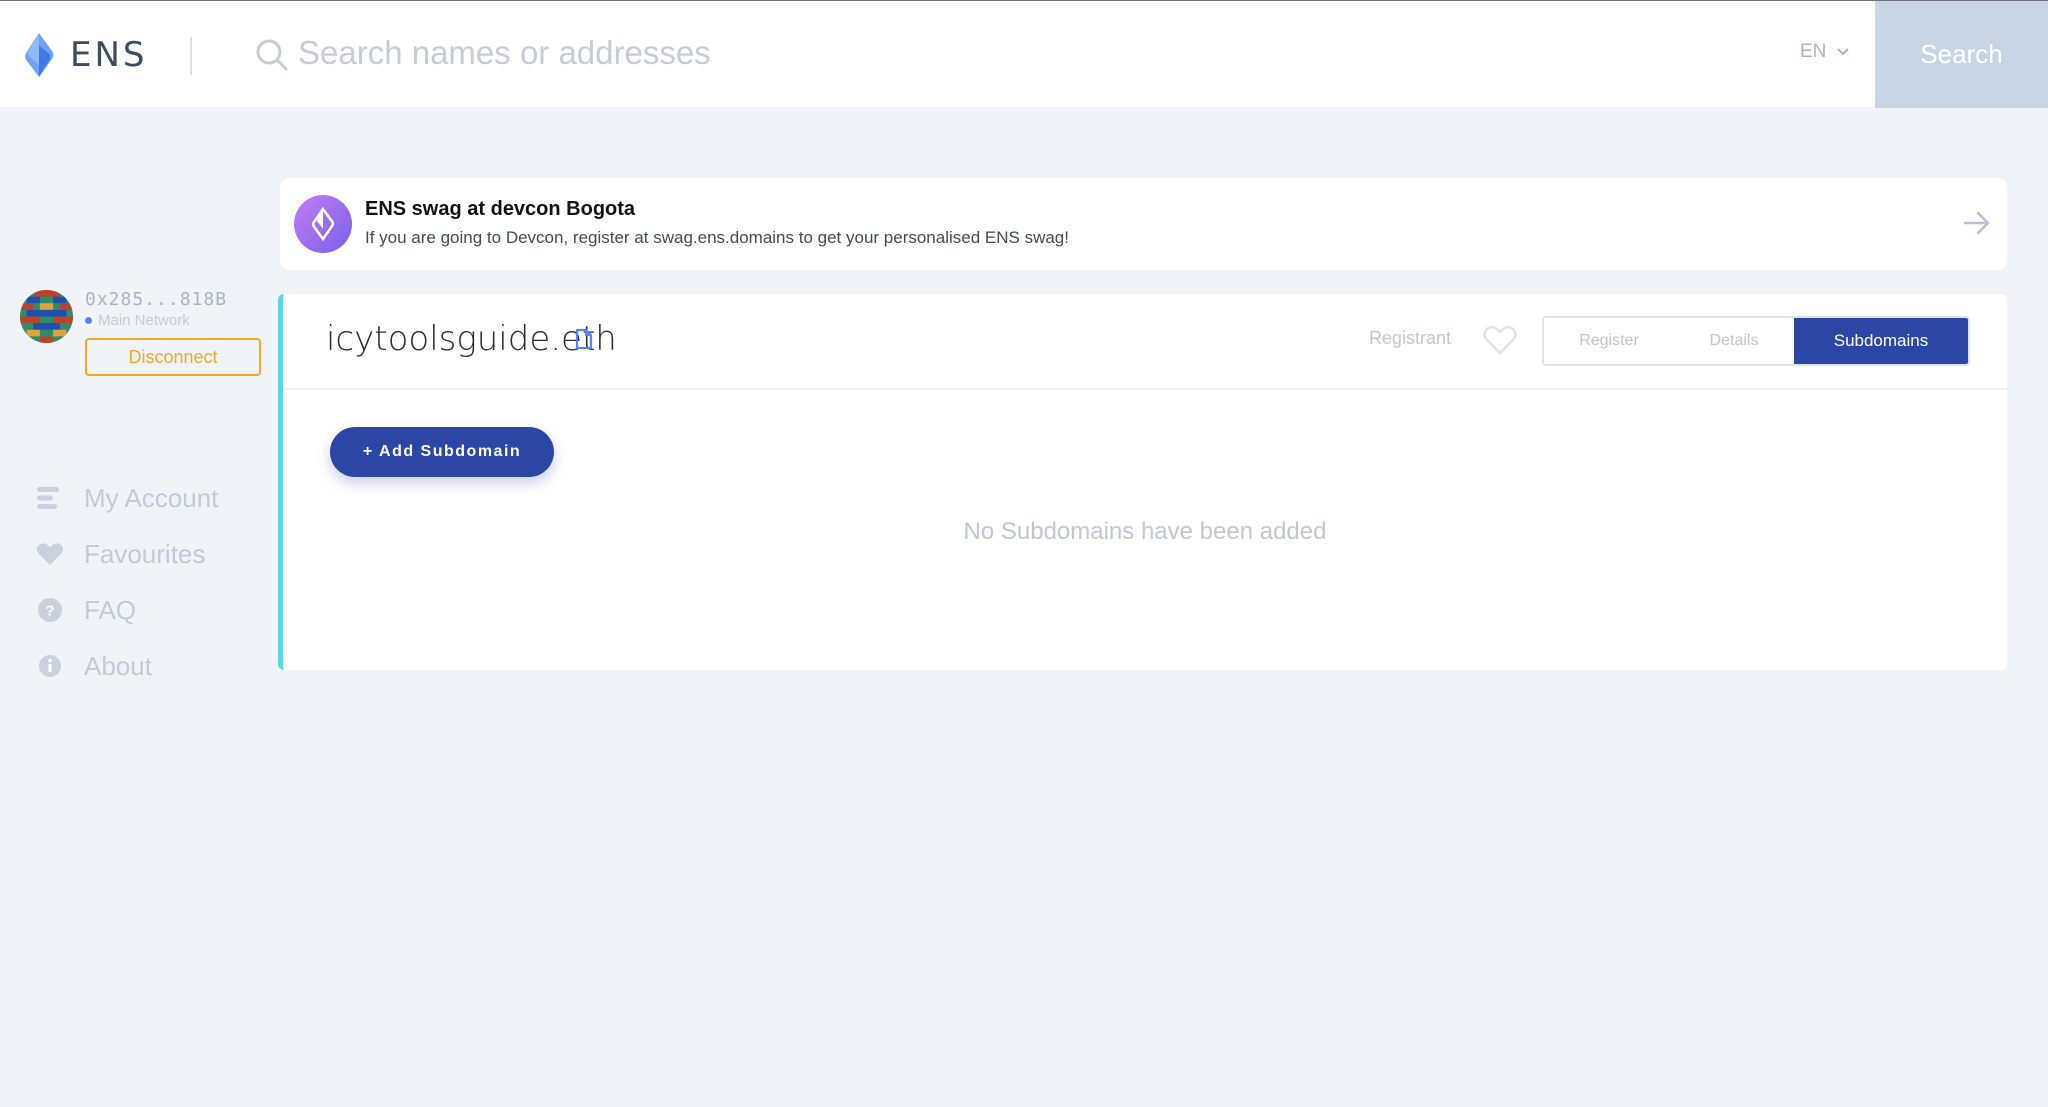  I want to click on ens-logo: ENS, so click(83, 55).